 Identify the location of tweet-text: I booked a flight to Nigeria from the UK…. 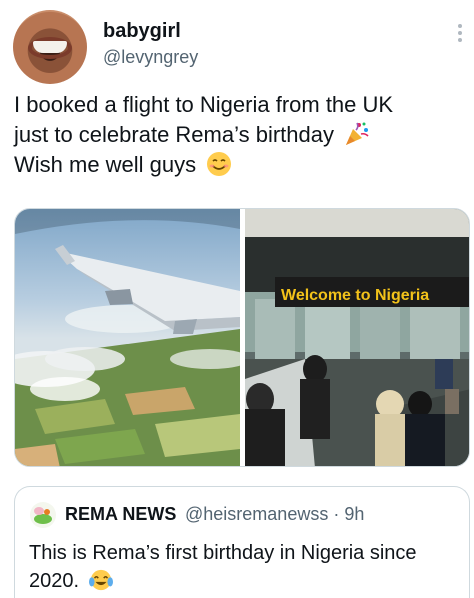
(239, 135).